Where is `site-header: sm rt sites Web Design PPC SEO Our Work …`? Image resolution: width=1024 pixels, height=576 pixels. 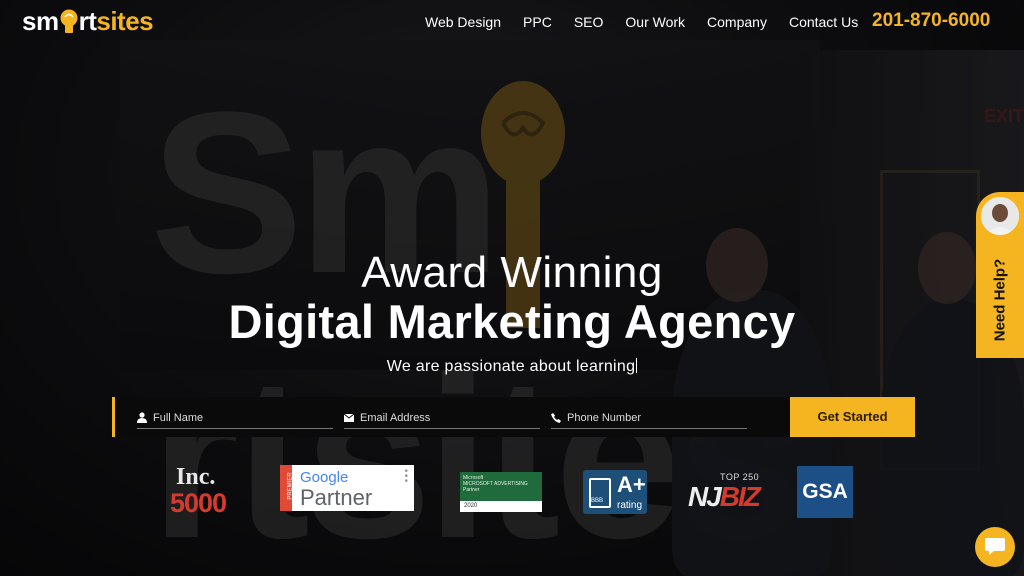 site-header: sm rt sites Web Design PPC SEO Our Work … is located at coordinates (512, 23).